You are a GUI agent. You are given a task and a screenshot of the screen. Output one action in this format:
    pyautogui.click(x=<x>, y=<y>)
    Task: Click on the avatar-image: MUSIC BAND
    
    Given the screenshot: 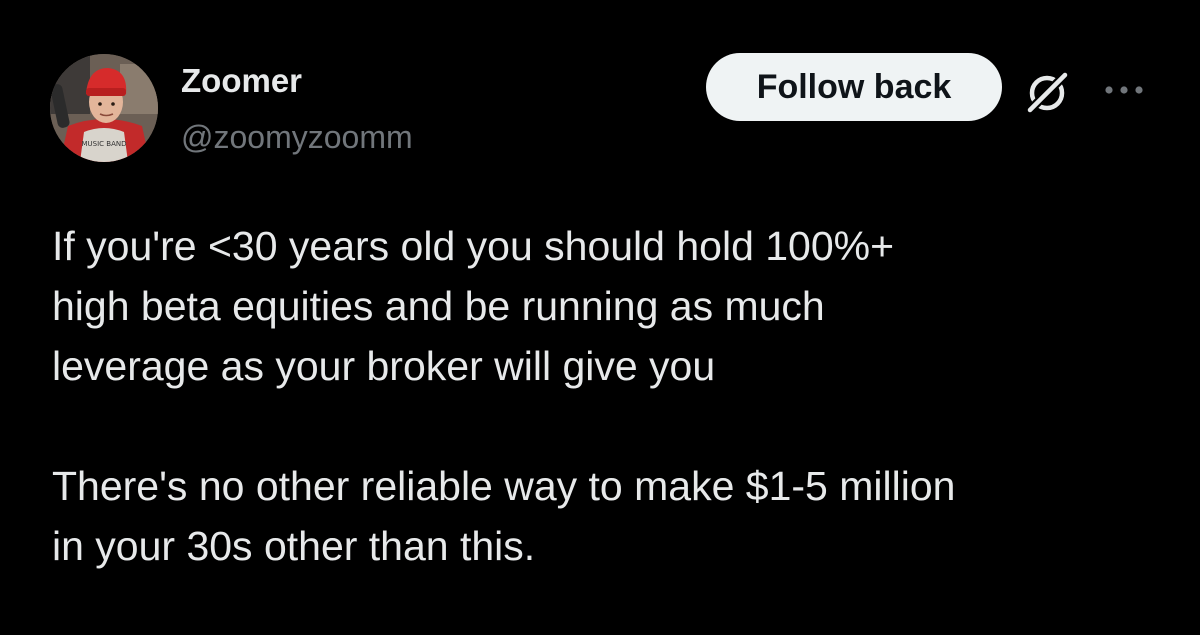 What is the action you would take?
    pyautogui.click(x=104, y=108)
    